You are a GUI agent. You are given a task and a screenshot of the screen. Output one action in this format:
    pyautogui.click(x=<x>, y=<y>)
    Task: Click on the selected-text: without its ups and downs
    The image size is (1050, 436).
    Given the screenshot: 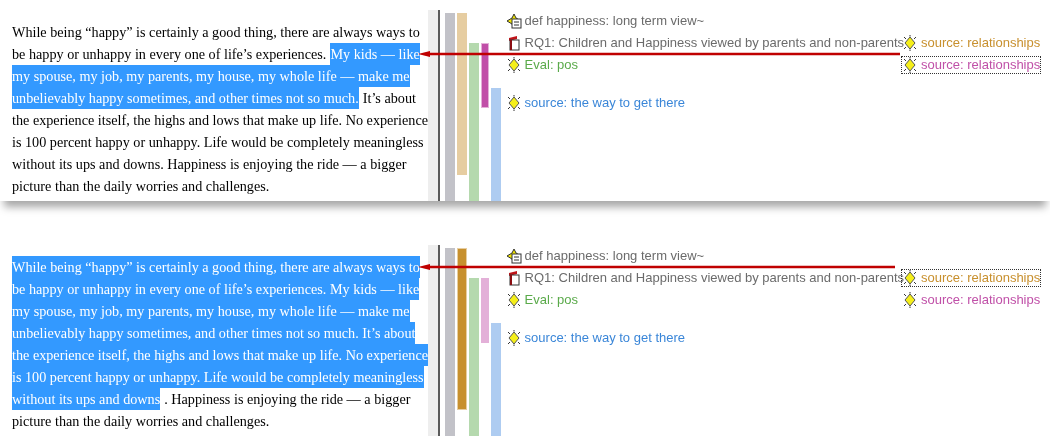 What is the action you would take?
    pyautogui.click(x=86, y=399)
    